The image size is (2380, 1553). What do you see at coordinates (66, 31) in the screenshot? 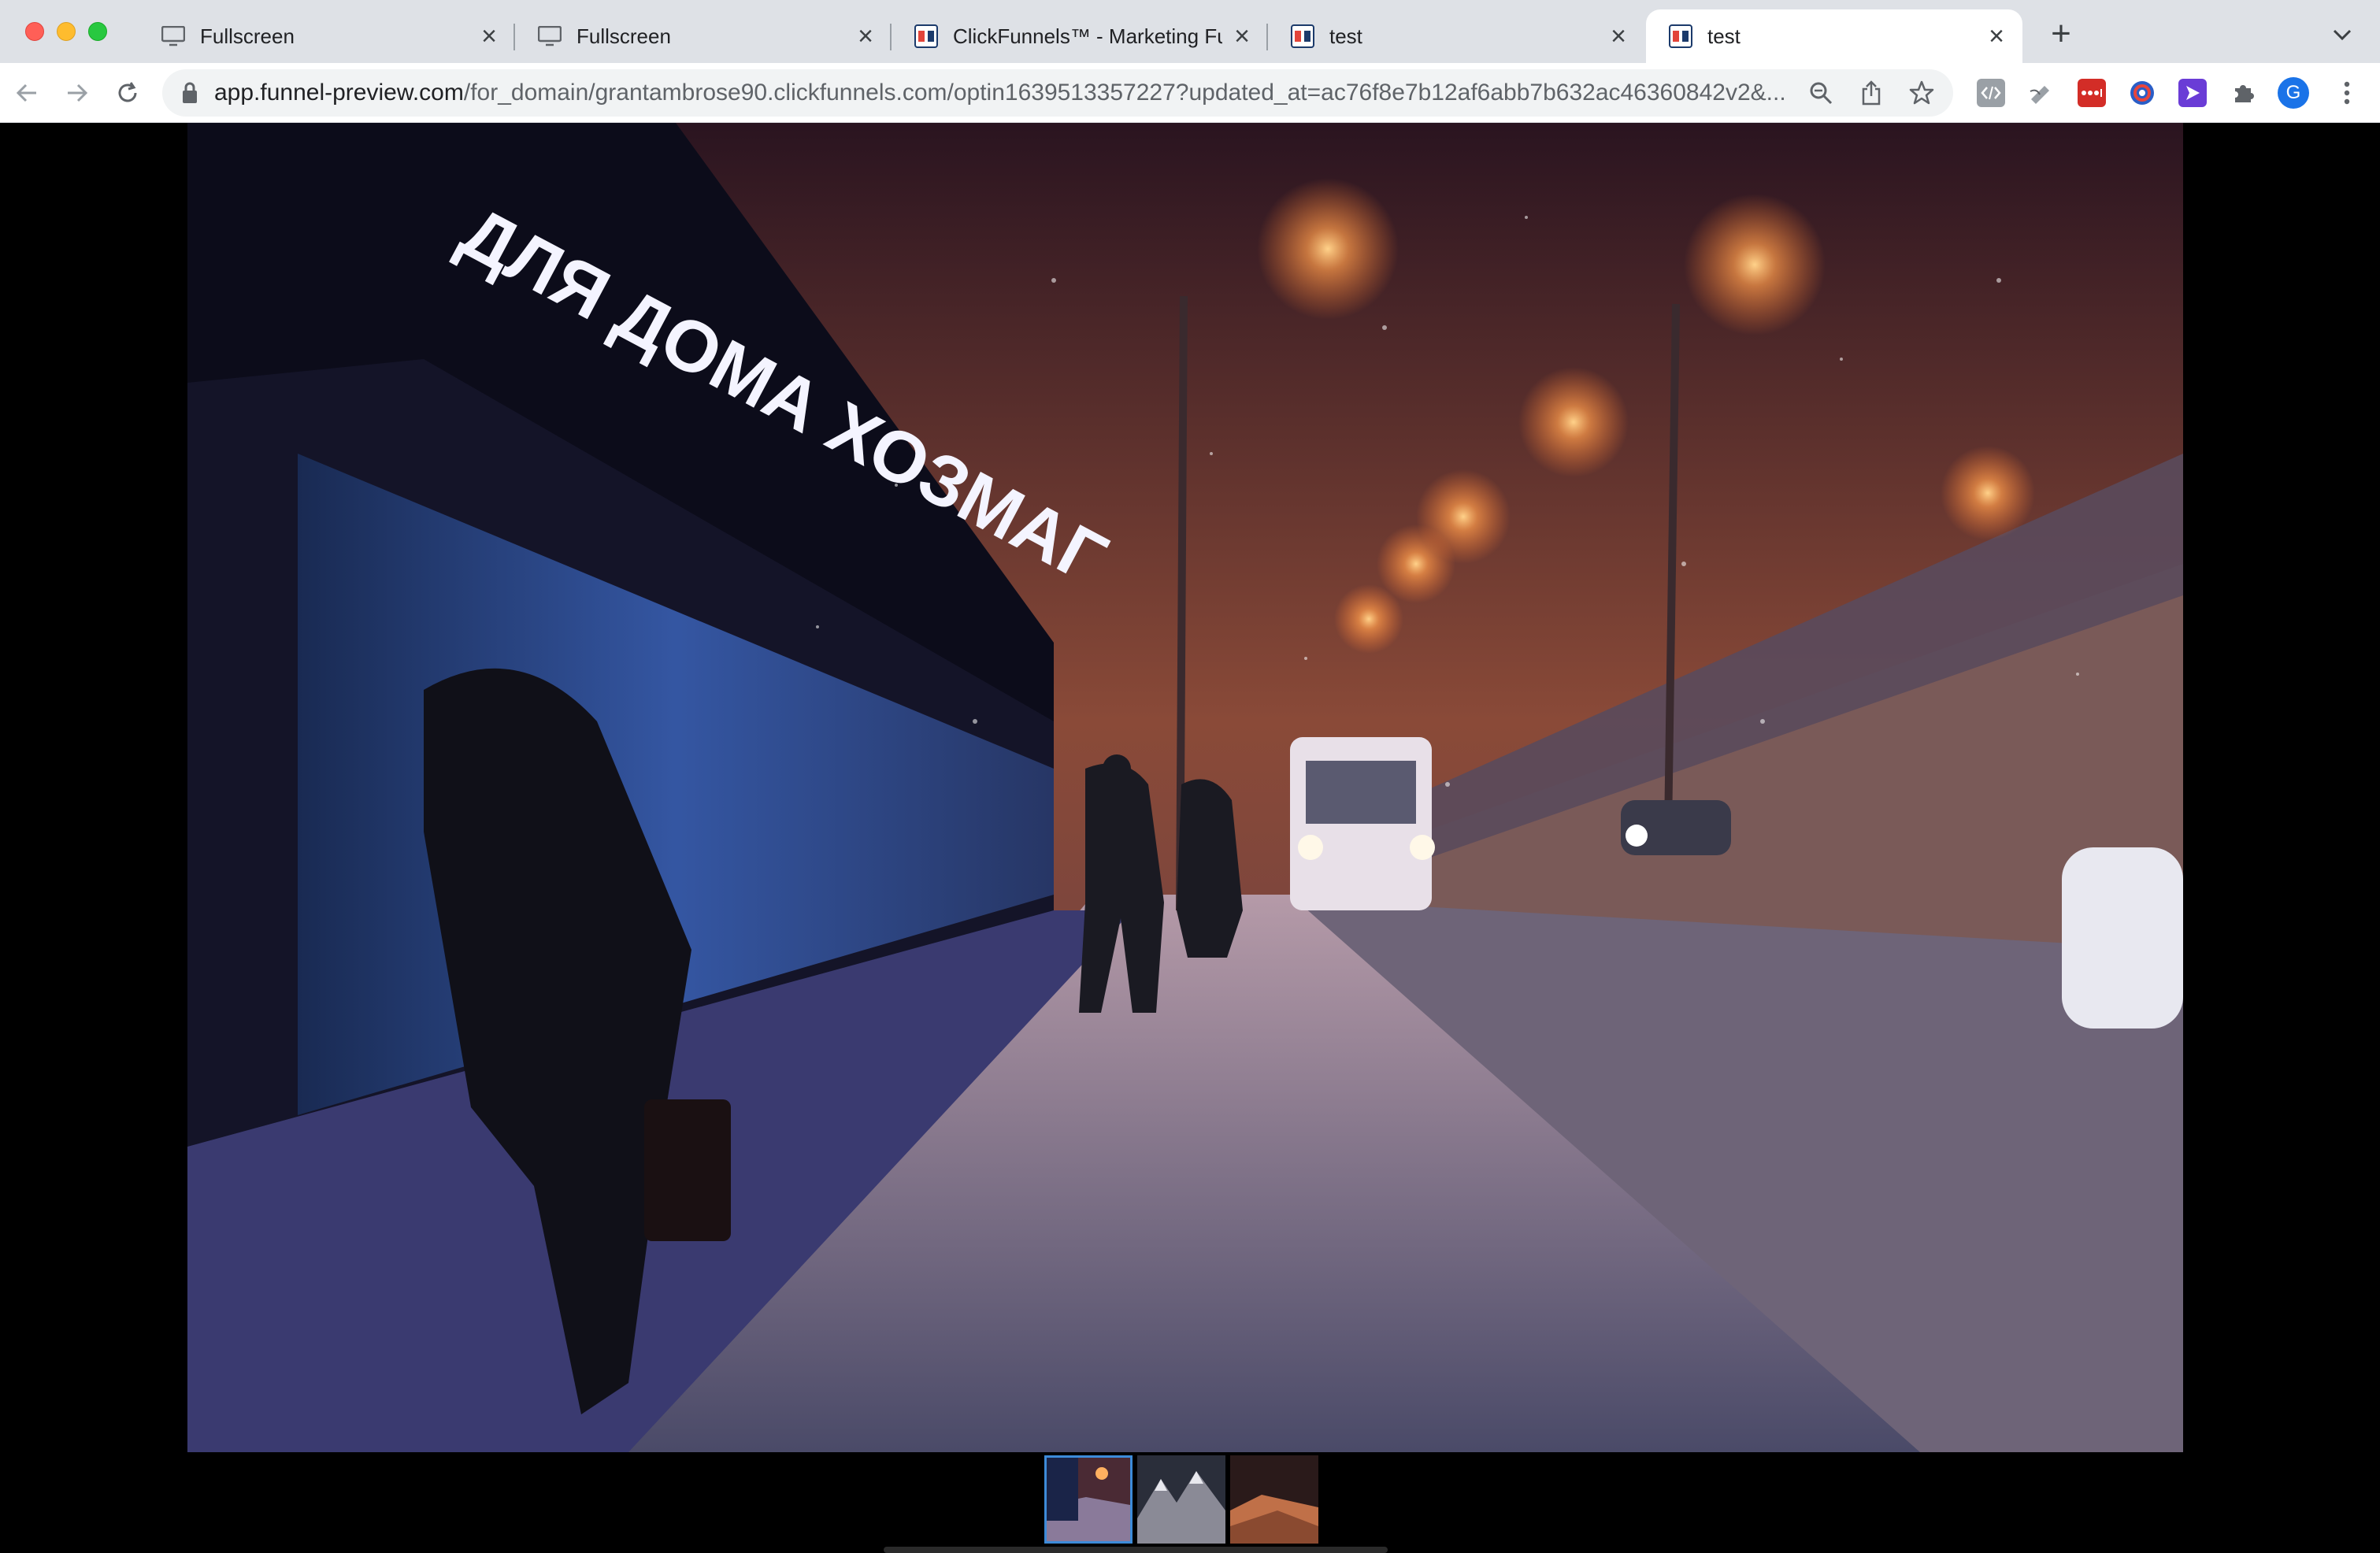
I see `window-minimize-button` at bounding box center [66, 31].